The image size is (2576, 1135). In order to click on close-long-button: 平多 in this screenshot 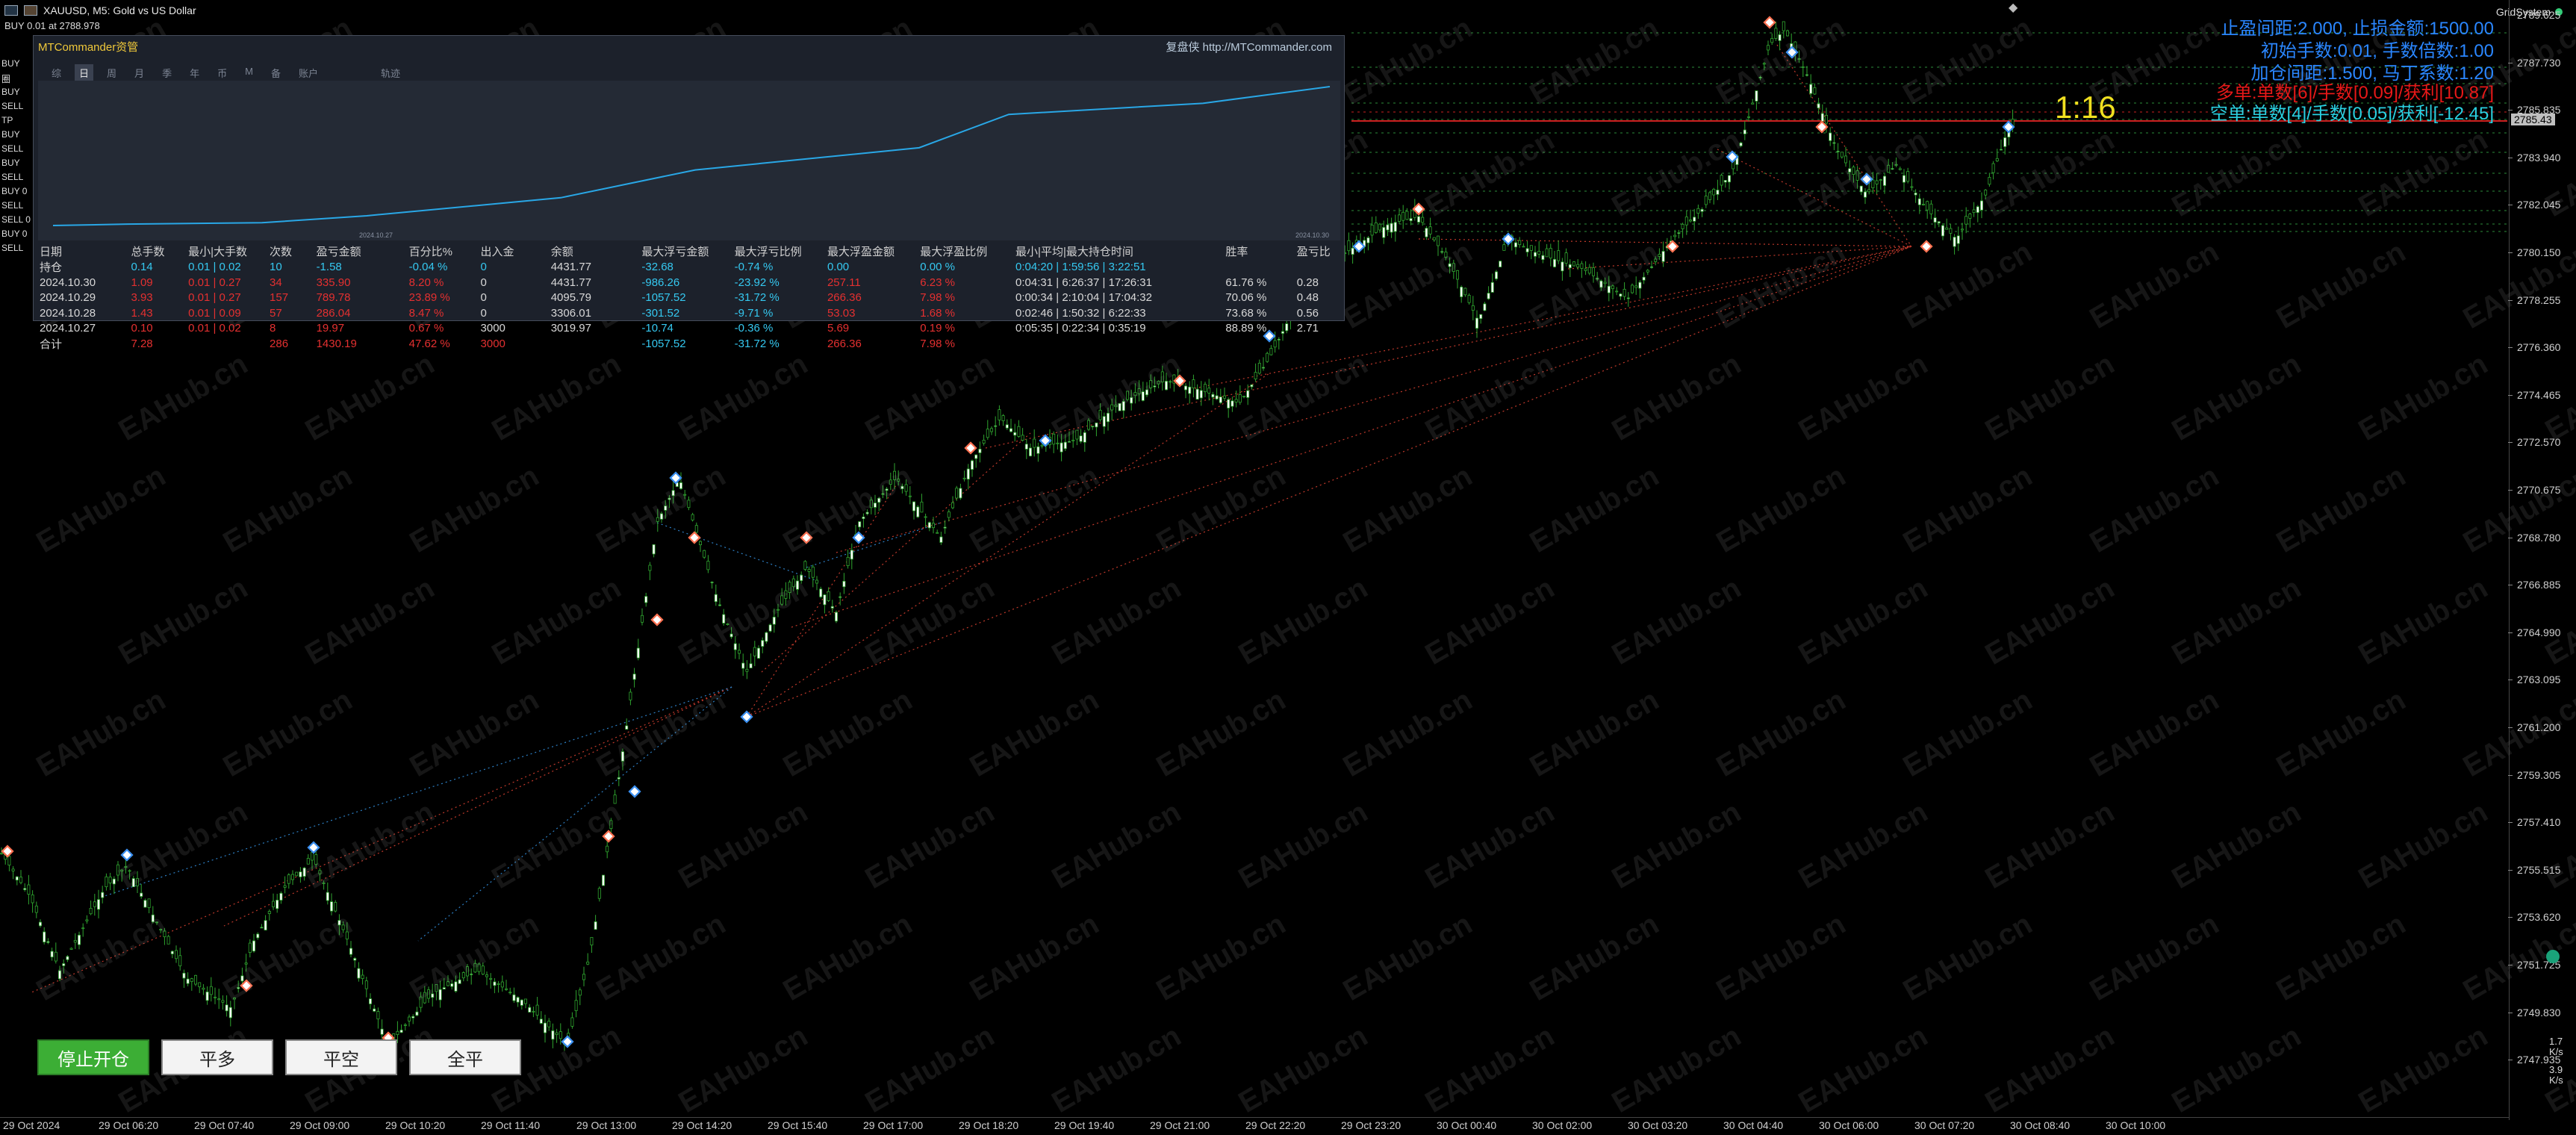, I will do `click(217, 1057)`.